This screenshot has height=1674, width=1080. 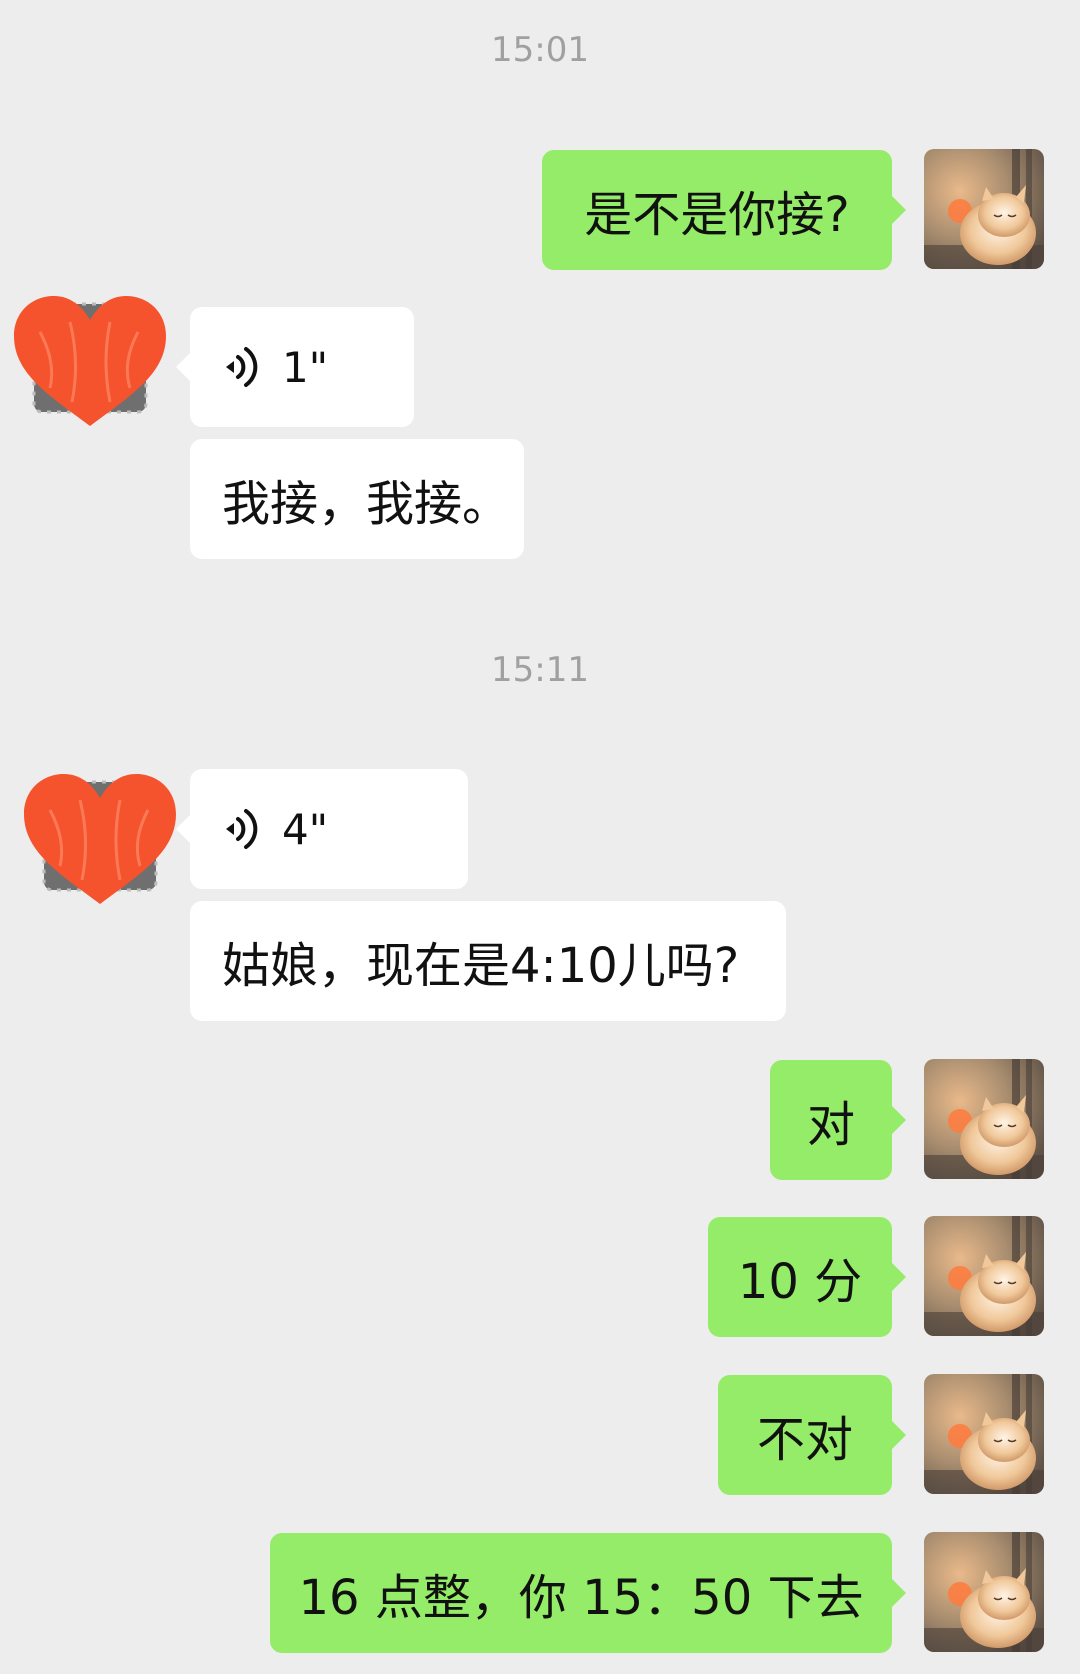 I want to click on message-bubble-outgoing: 不对, so click(x=812, y=1435).